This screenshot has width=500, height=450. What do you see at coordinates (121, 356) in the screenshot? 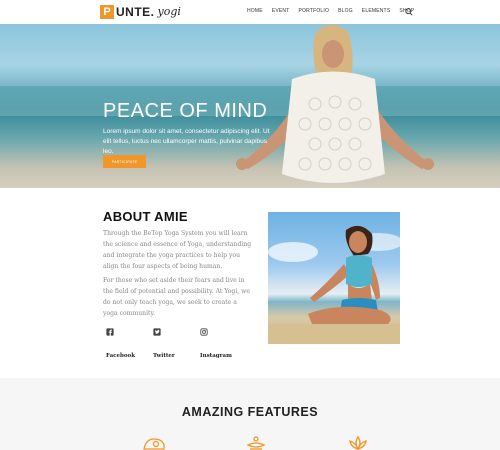
I see `social-label-facebook: Facebook` at bounding box center [121, 356].